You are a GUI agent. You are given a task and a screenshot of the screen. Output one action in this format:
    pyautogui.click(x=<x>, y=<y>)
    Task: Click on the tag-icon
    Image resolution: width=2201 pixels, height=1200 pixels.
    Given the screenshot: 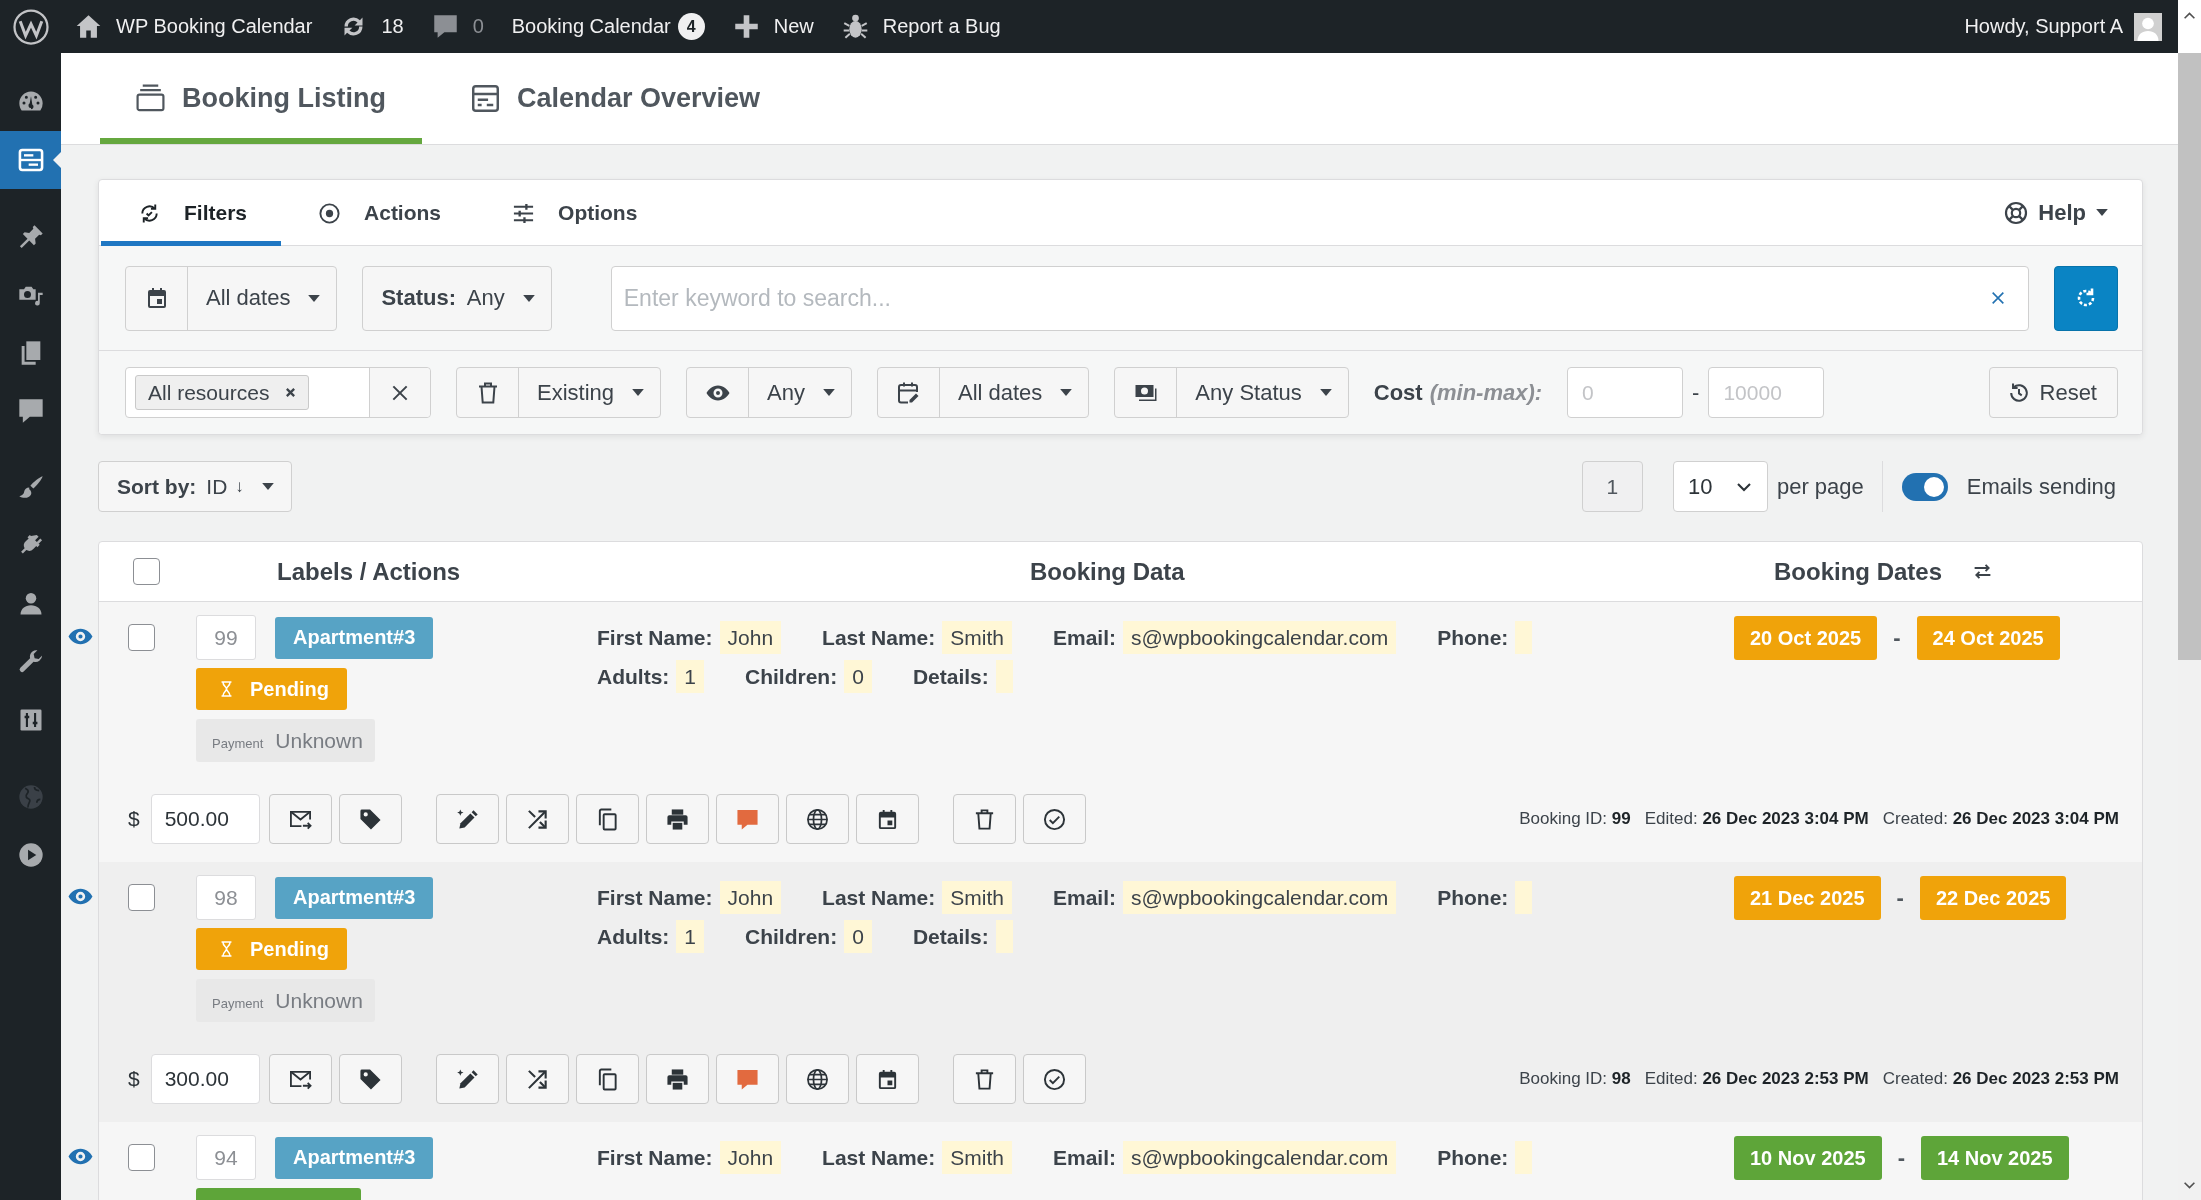 What is the action you would take?
    pyautogui.click(x=370, y=819)
    